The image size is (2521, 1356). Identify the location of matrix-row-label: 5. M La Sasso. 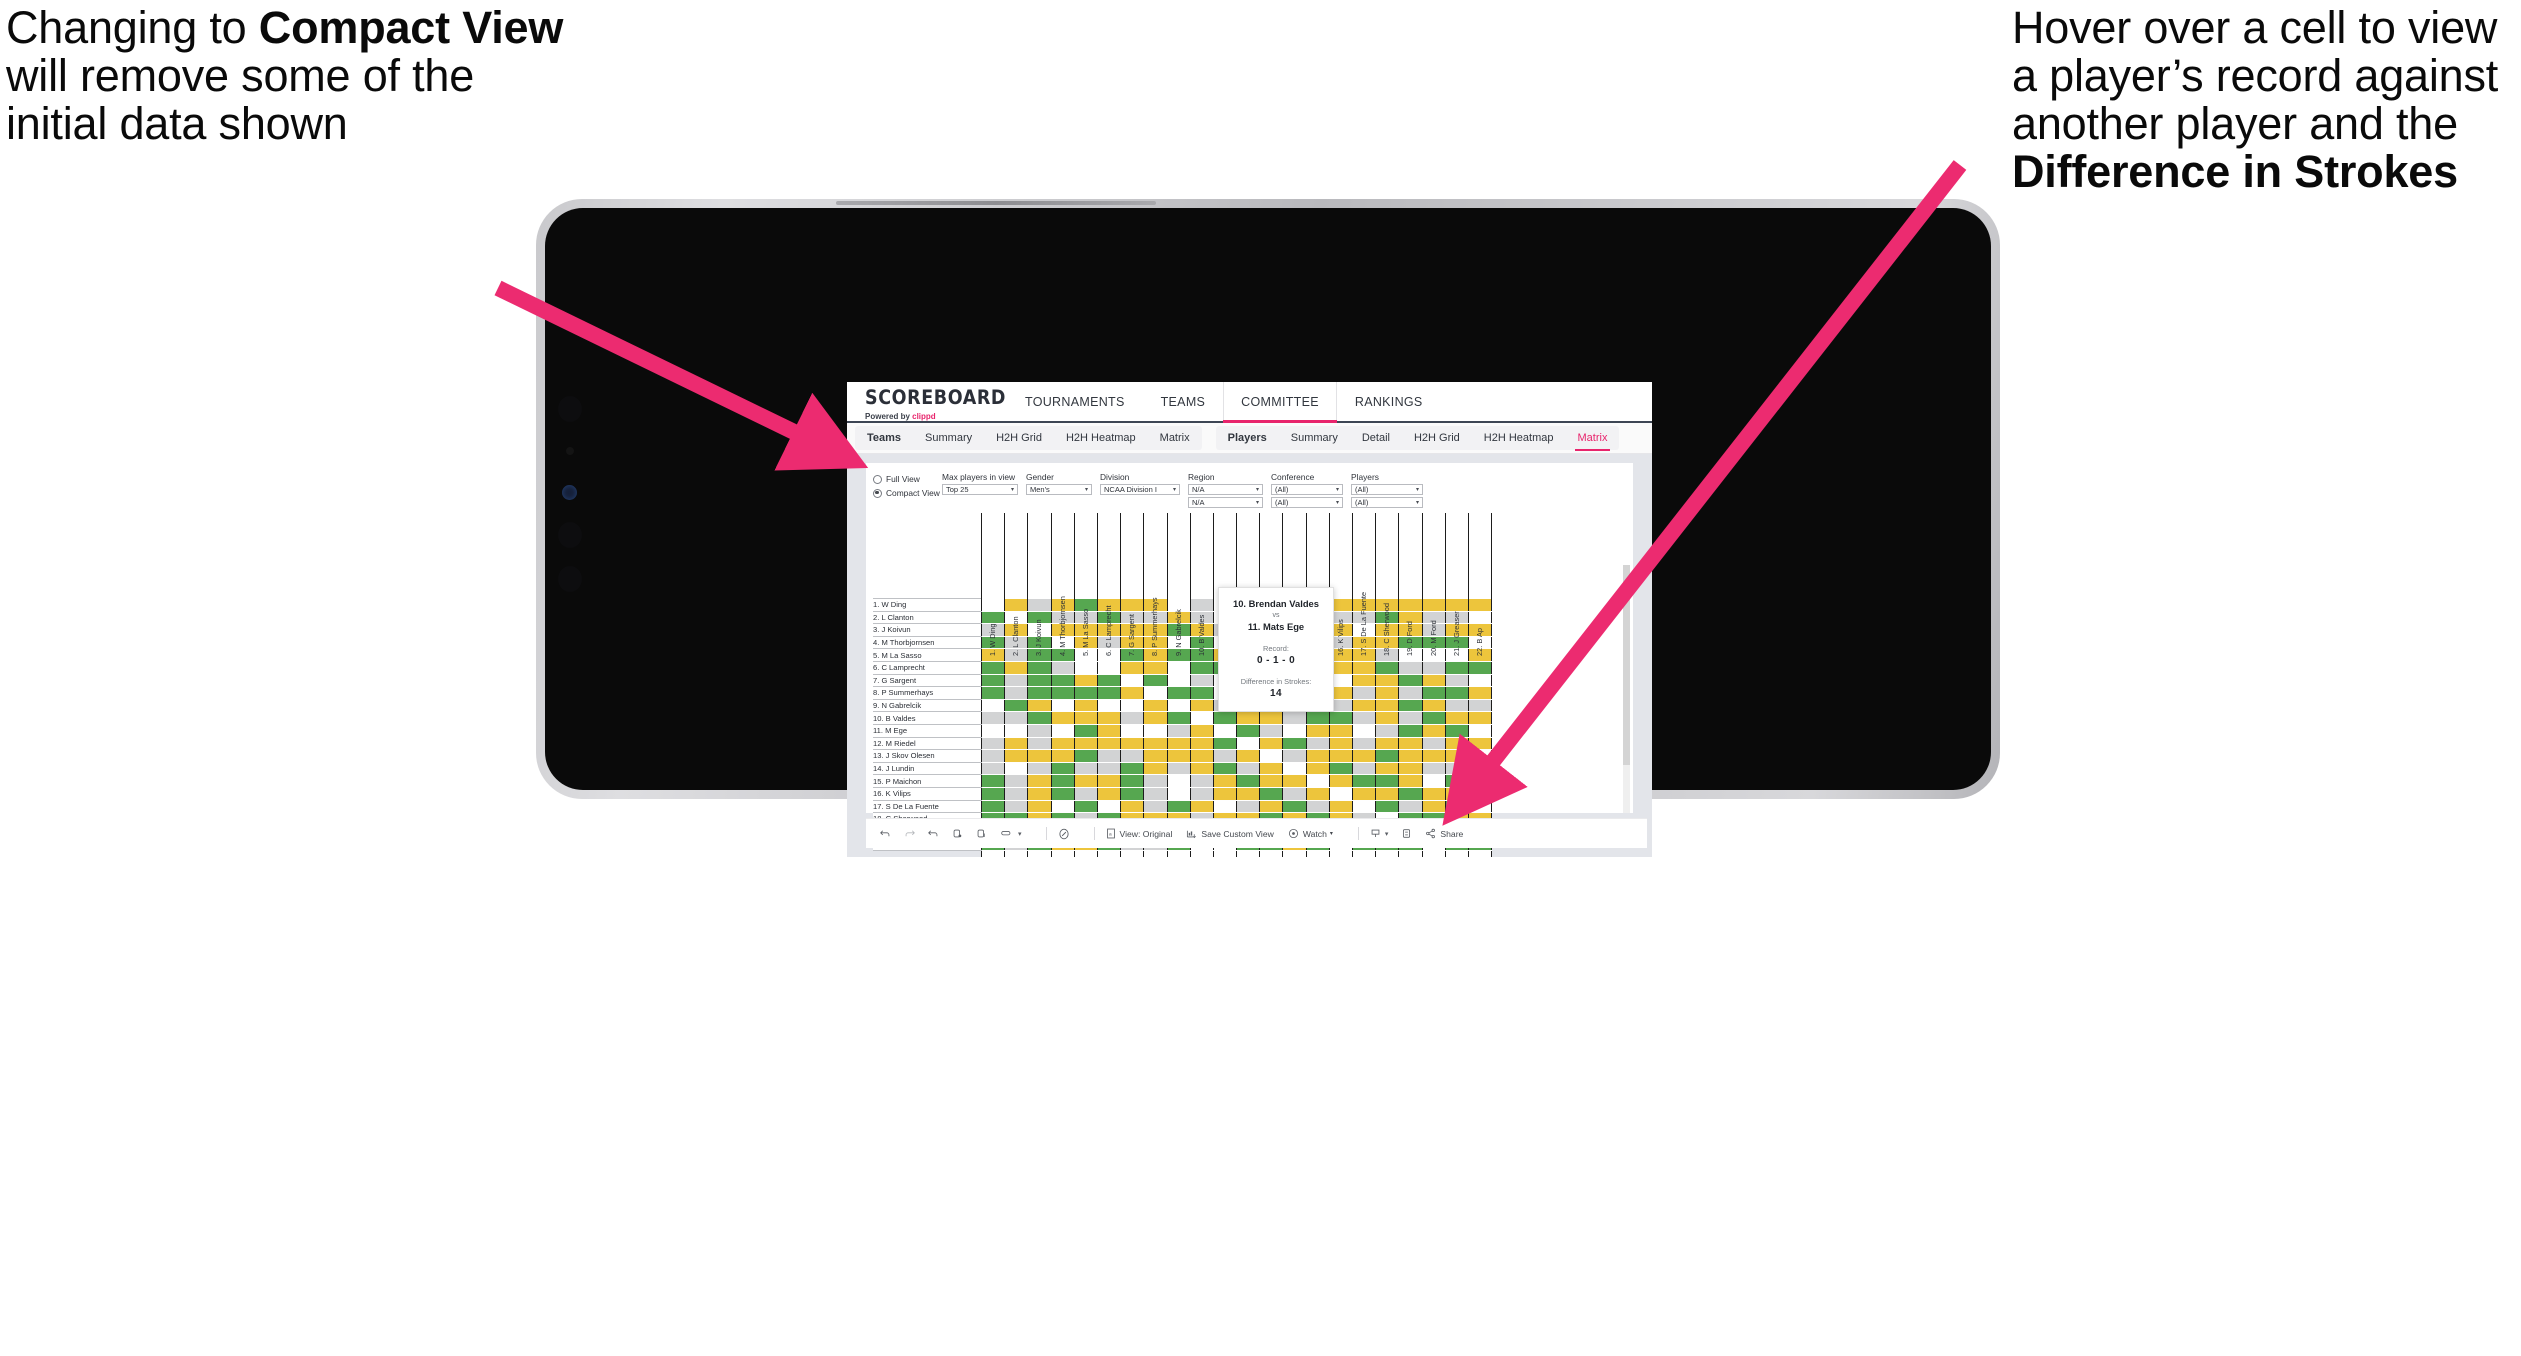
(927, 655).